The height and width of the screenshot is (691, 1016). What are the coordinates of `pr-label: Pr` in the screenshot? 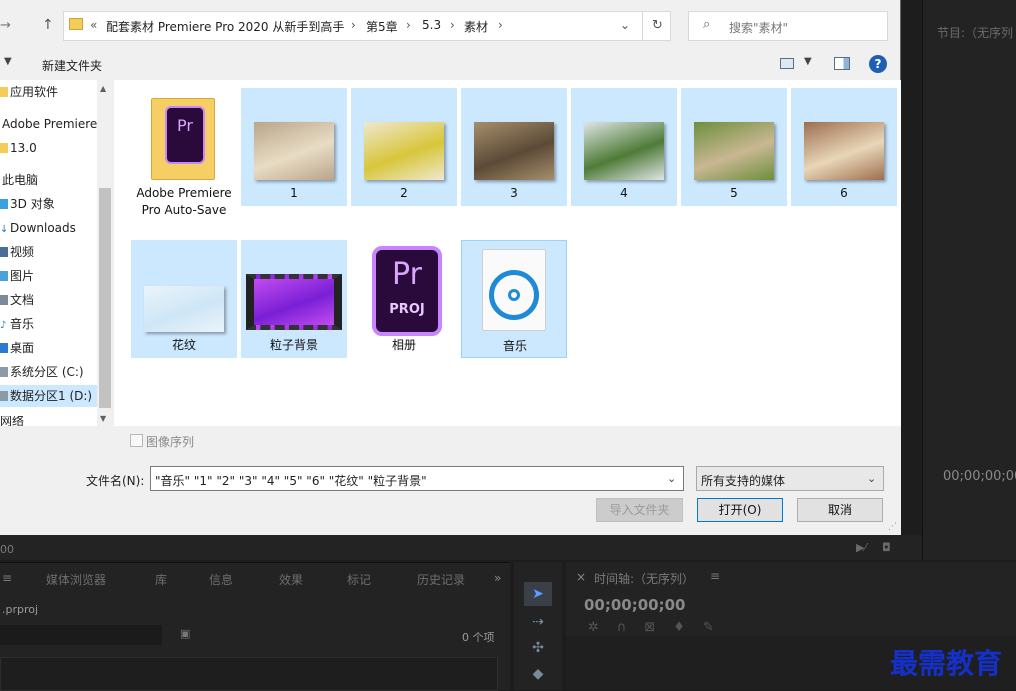 It's located at (407, 274).